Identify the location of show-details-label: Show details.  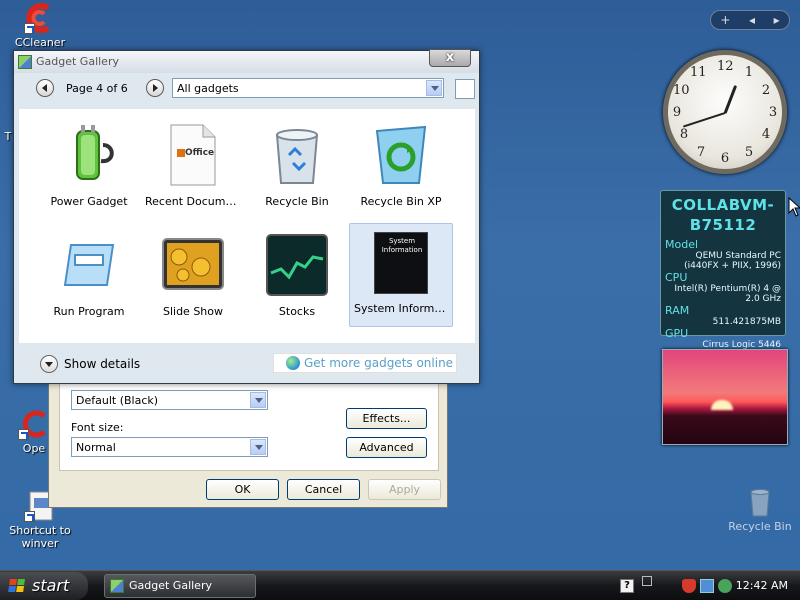
(102, 364).